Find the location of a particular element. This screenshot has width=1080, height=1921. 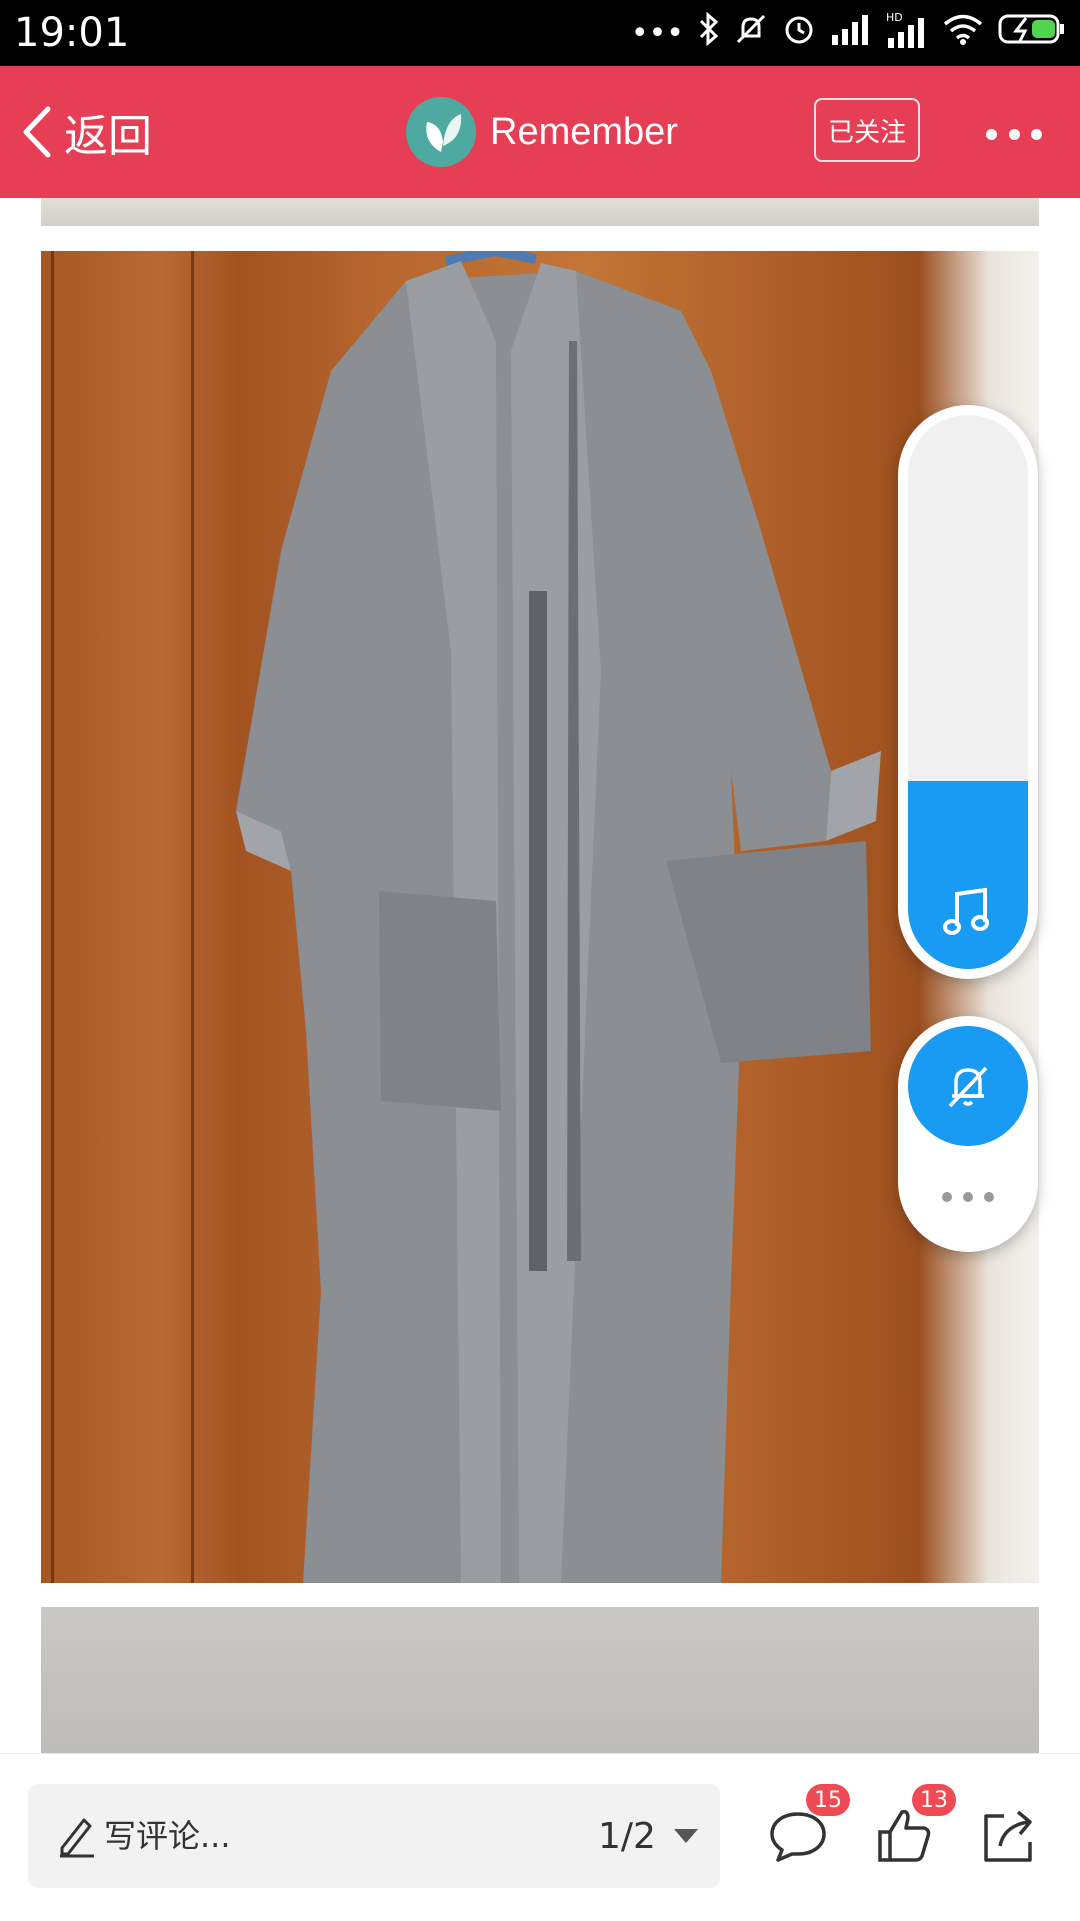

music-note-icon is located at coordinates (968, 912).